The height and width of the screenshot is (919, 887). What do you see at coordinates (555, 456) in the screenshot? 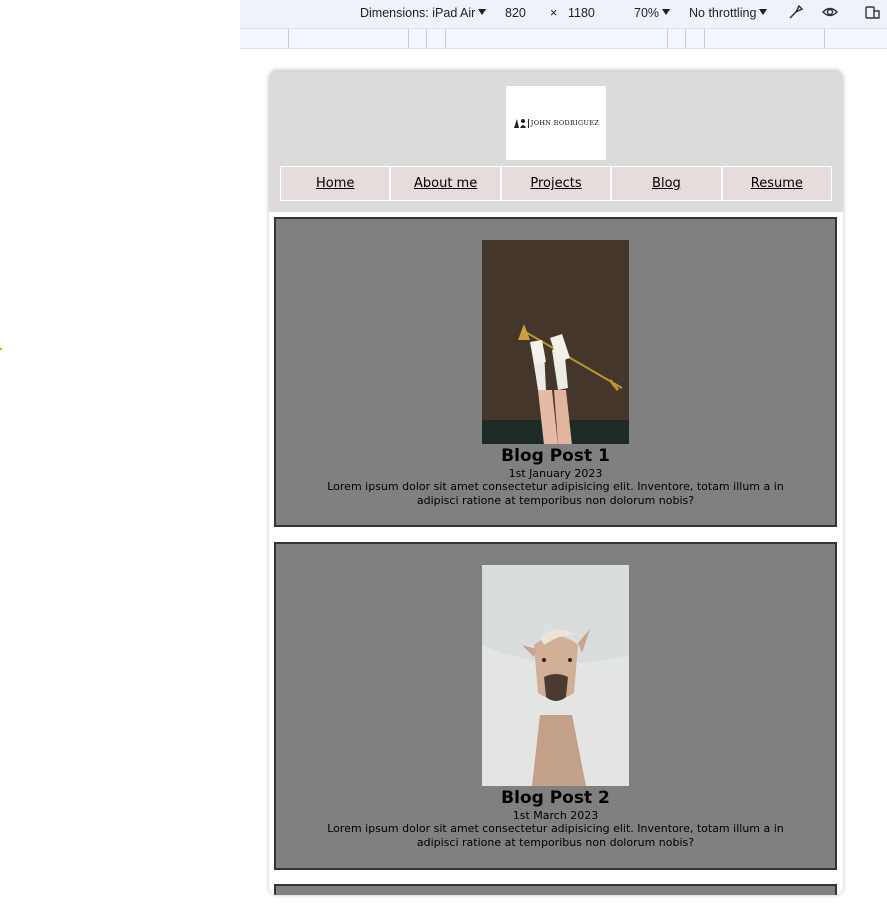
I see `blog-post-title: Blog Post 1` at bounding box center [555, 456].